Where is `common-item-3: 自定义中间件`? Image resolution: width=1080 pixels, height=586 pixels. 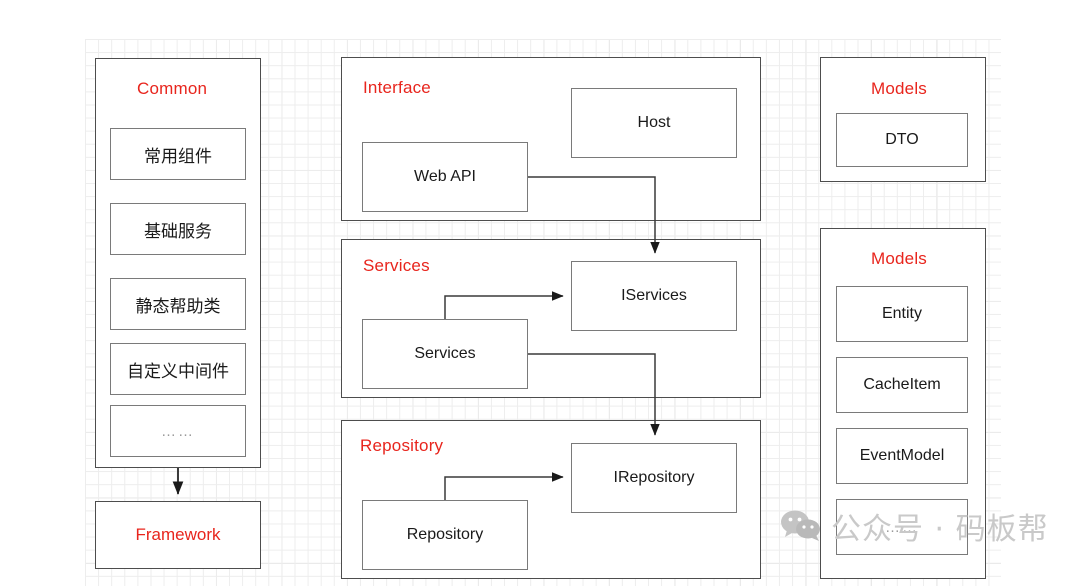
common-item-3: 自定义中间件 is located at coordinates (178, 369).